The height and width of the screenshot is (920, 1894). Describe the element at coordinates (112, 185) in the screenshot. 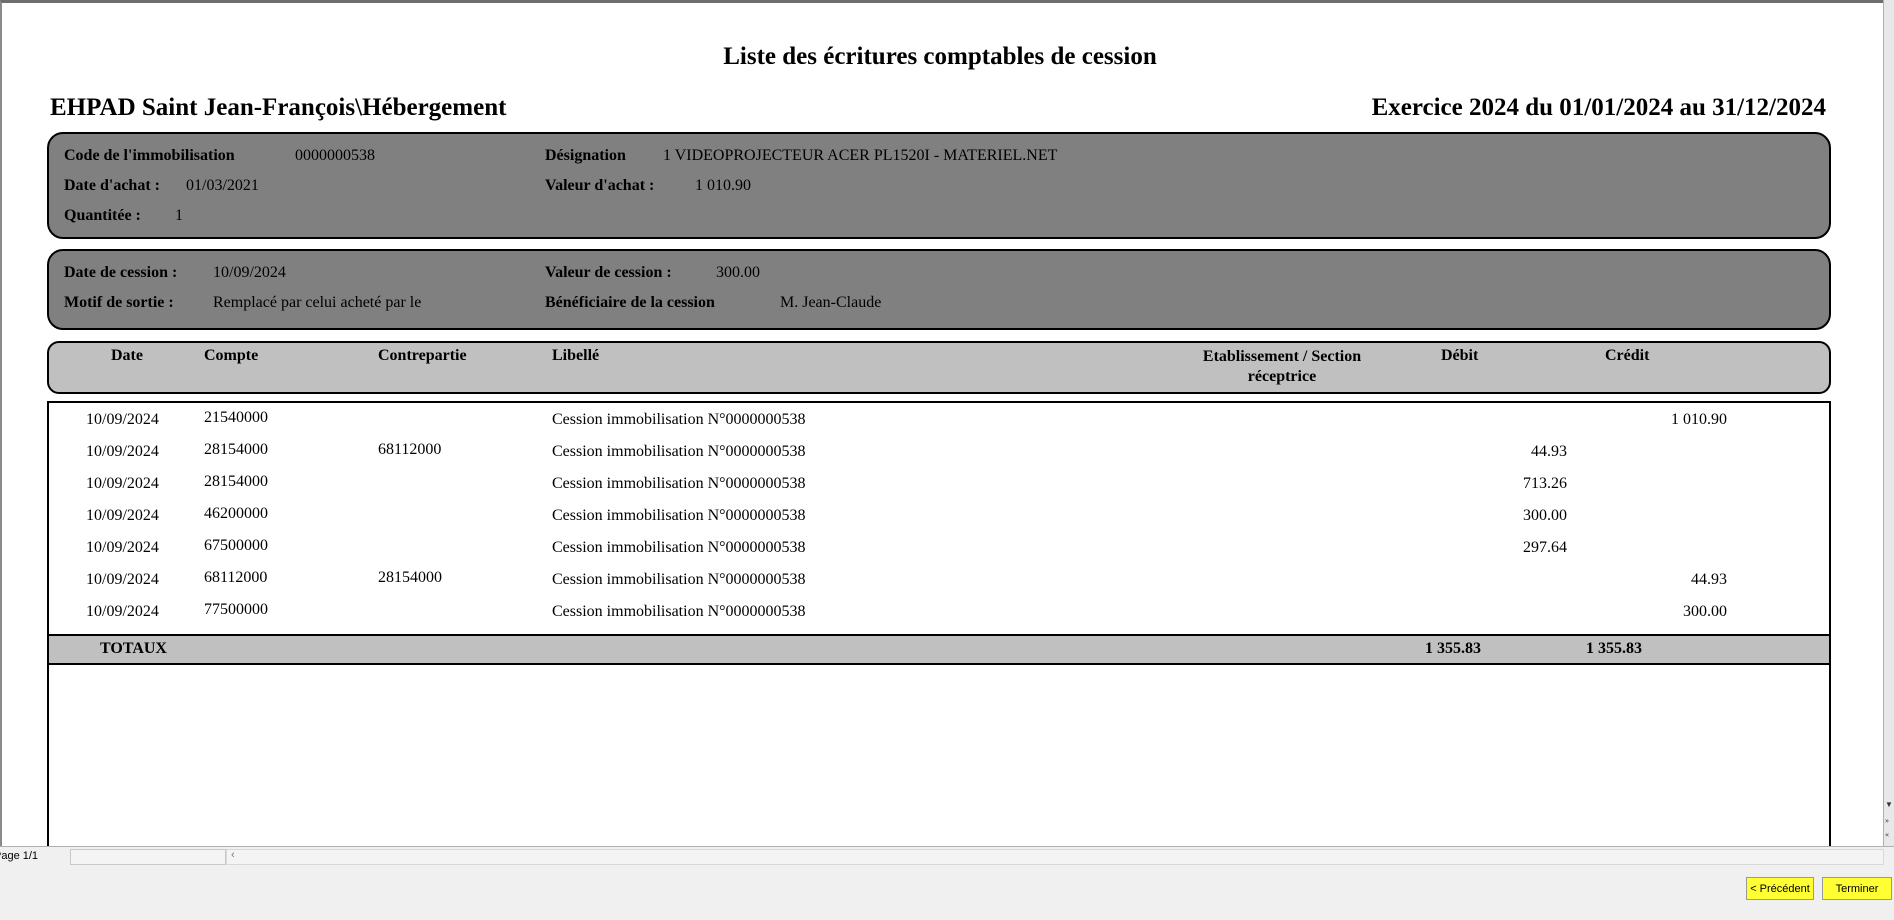

I see `purchase-date-label: Date d'achat :` at that location.